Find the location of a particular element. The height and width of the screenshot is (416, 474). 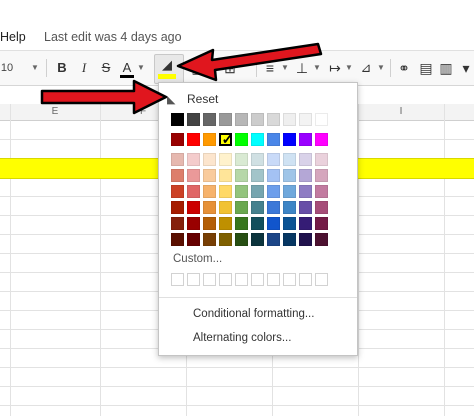

strikethrough-button: S is located at coordinates (106, 68).